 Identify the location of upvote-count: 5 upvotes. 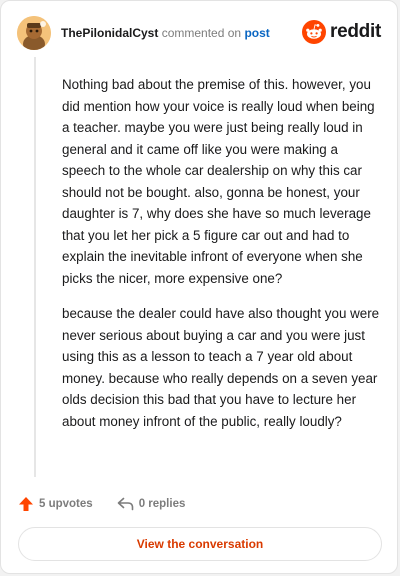
(66, 504).